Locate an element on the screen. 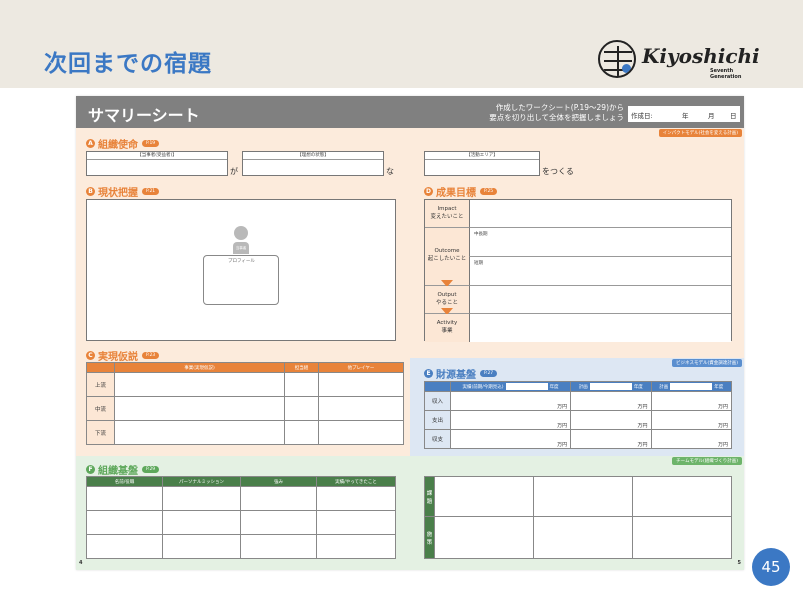  fin-header-actual: 実績(前期/今期見込) 年度 is located at coordinates (510, 386).